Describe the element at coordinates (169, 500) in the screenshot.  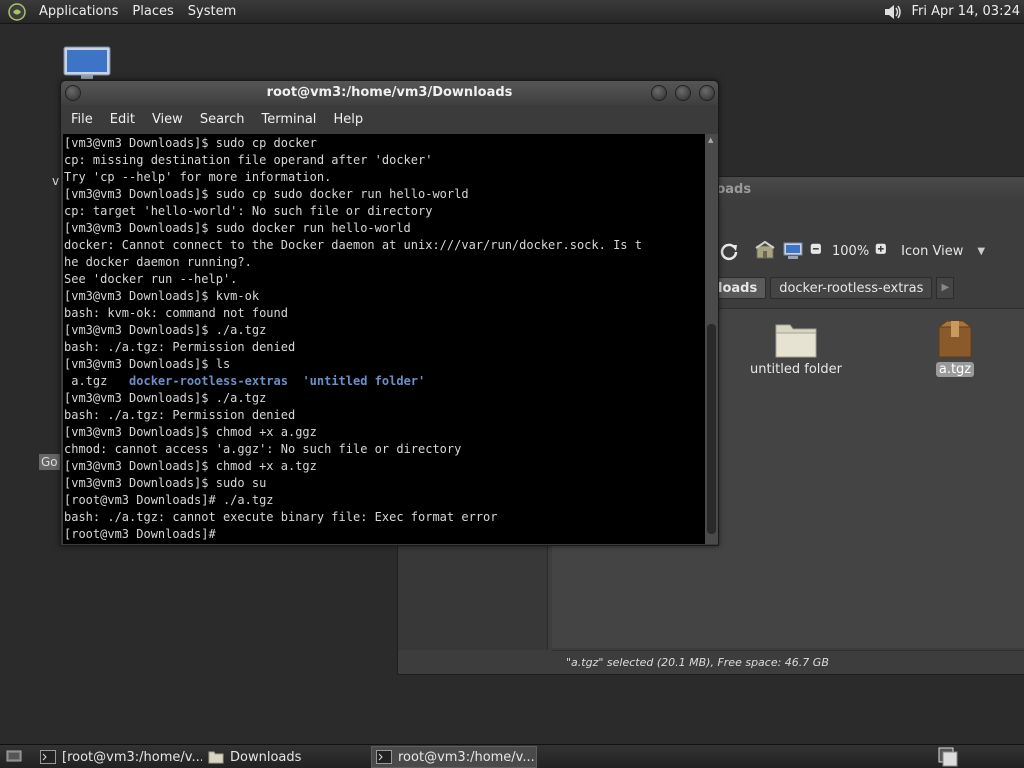
I see `terminal-line: [root@vm3 Downloads]# ./a.tgz` at that location.